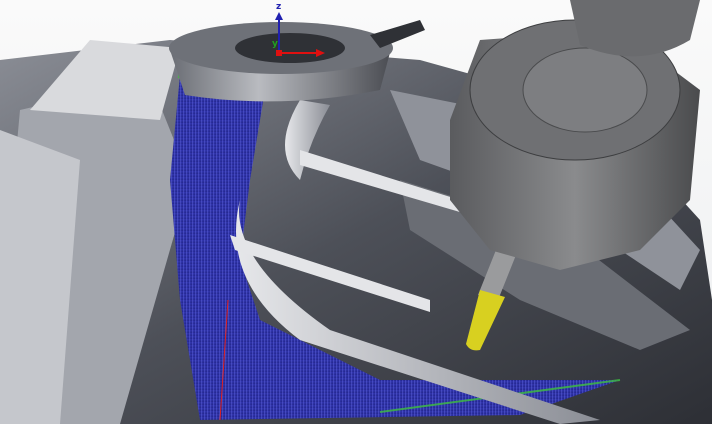  What do you see at coordinates (635, 28) in the screenshot?
I see `spindle` at bounding box center [635, 28].